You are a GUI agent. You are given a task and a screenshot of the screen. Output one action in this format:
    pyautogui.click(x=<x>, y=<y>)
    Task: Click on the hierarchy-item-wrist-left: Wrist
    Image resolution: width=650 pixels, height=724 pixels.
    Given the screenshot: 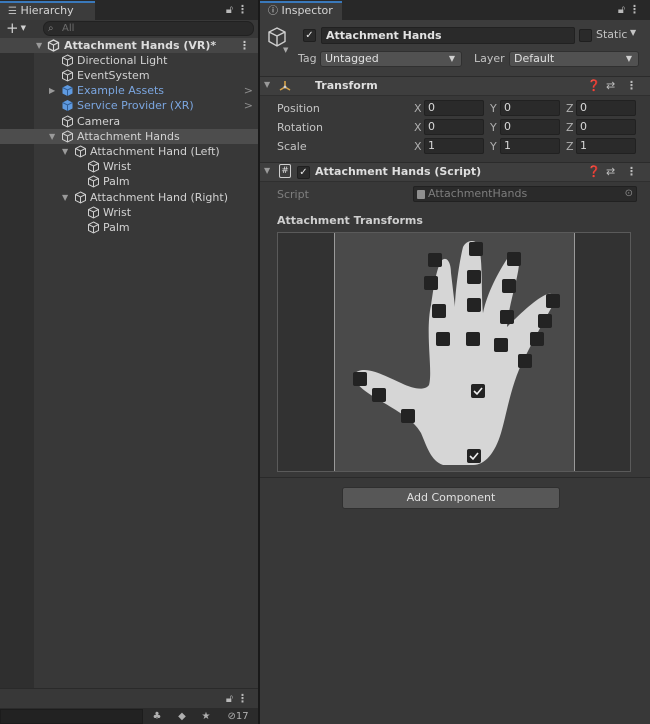 What is the action you would take?
    pyautogui.click(x=129, y=166)
    